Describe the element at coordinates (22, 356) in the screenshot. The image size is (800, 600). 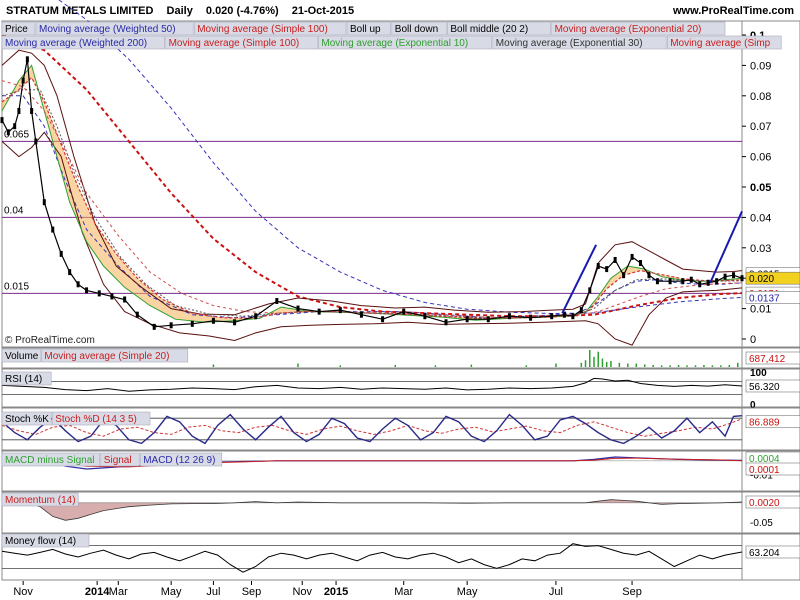
I see `volume-title: Volume` at that location.